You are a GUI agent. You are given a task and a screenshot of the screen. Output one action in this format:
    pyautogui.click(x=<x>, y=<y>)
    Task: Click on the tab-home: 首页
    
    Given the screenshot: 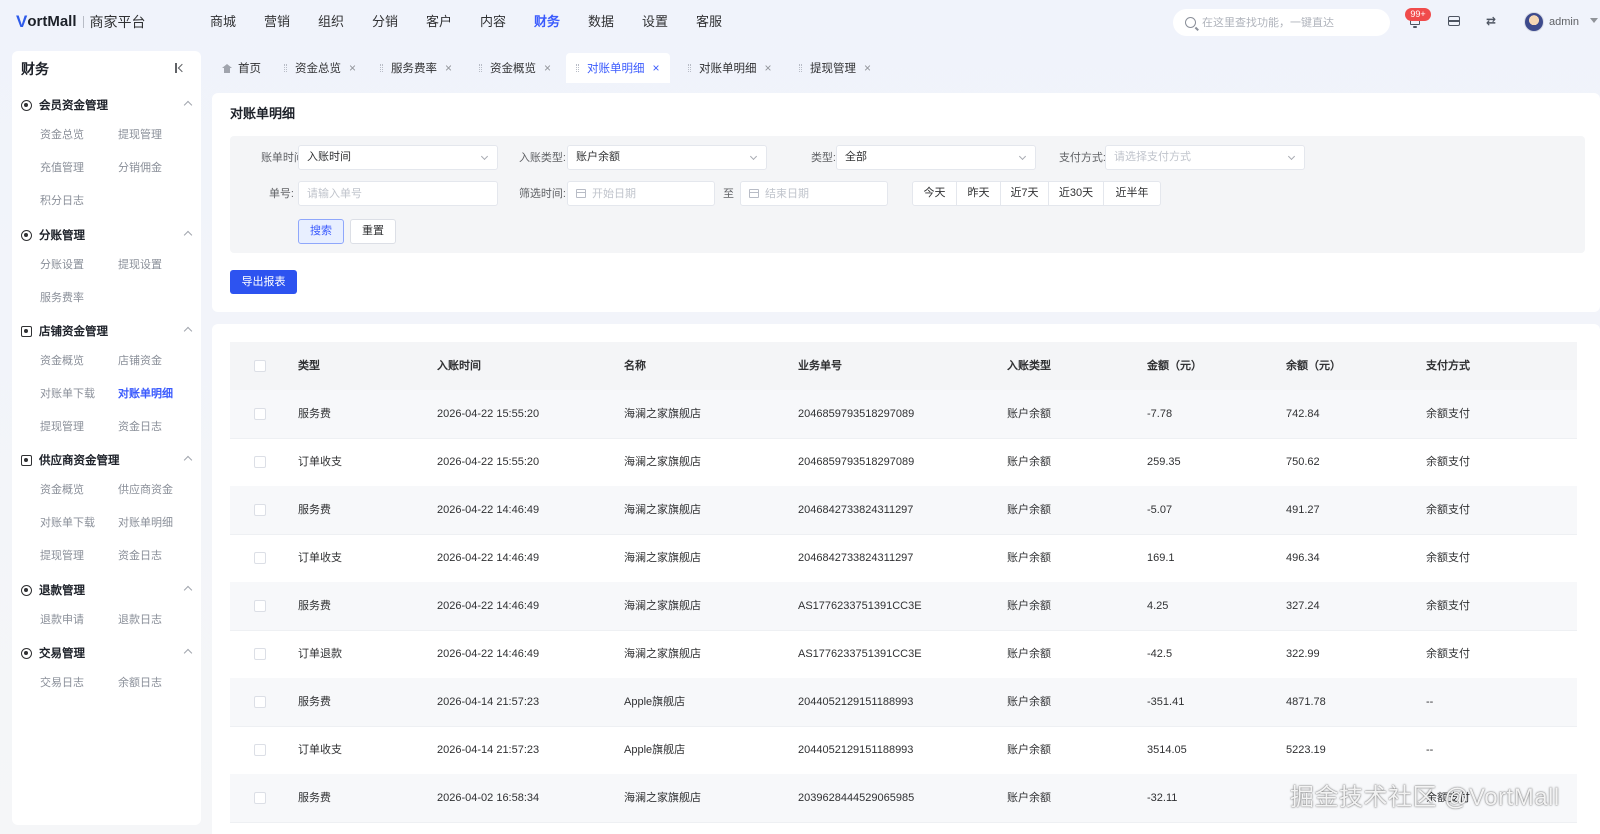 What is the action you would take?
    pyautogui.click(x=241, y=68)
    